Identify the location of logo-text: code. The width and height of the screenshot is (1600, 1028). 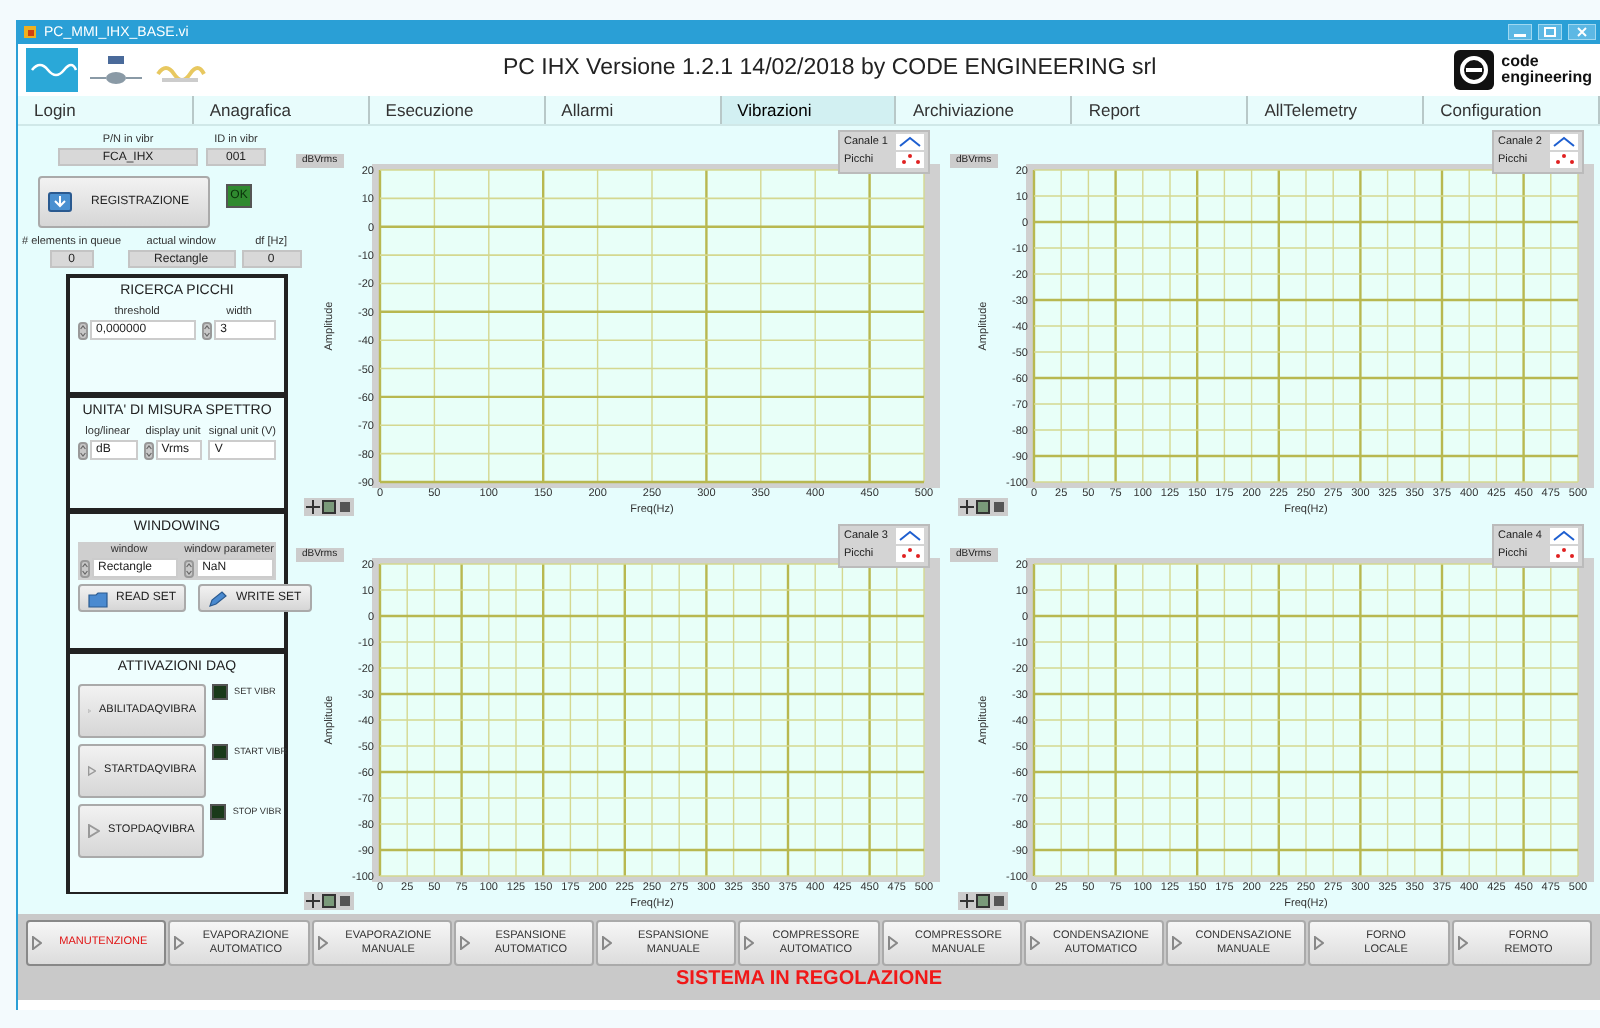
(1521, 62).